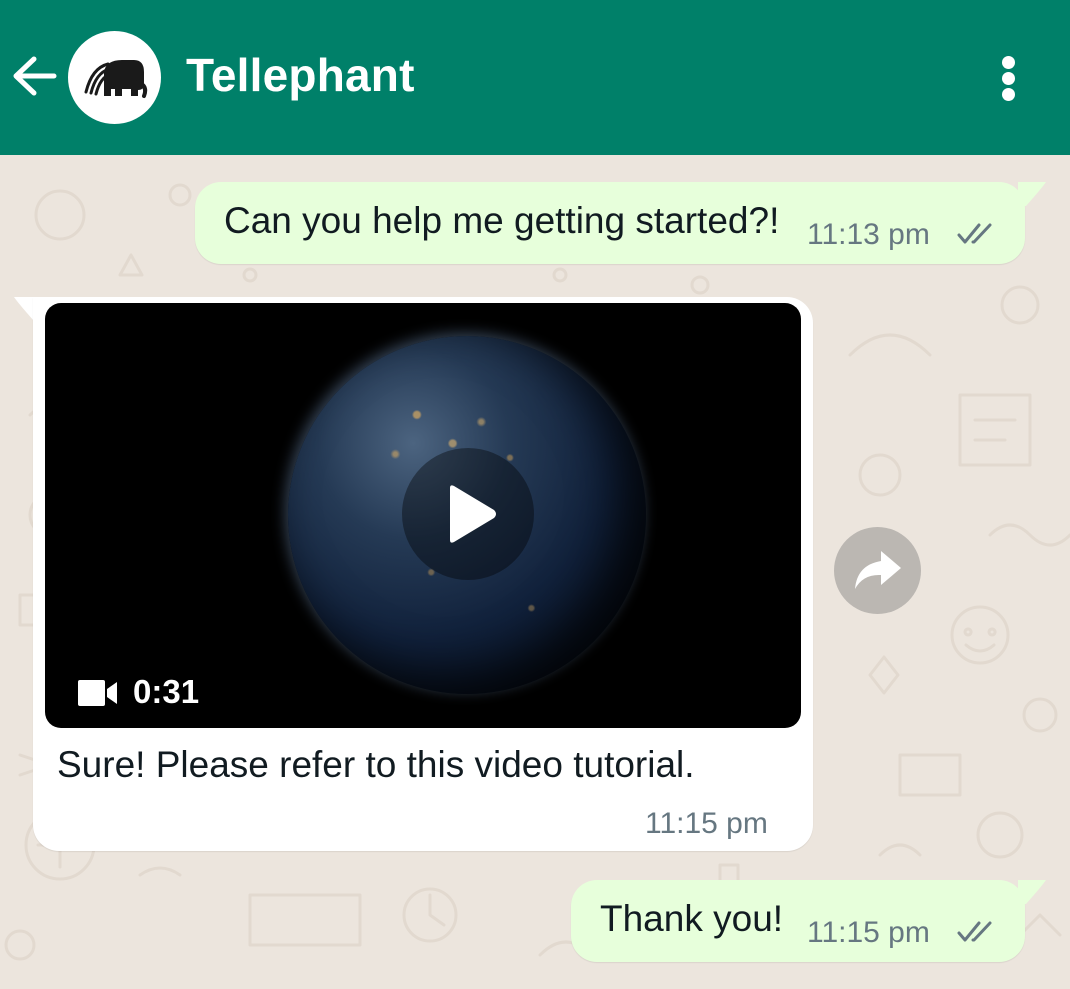  I want to click on elephant-logo, so click(116, 79).